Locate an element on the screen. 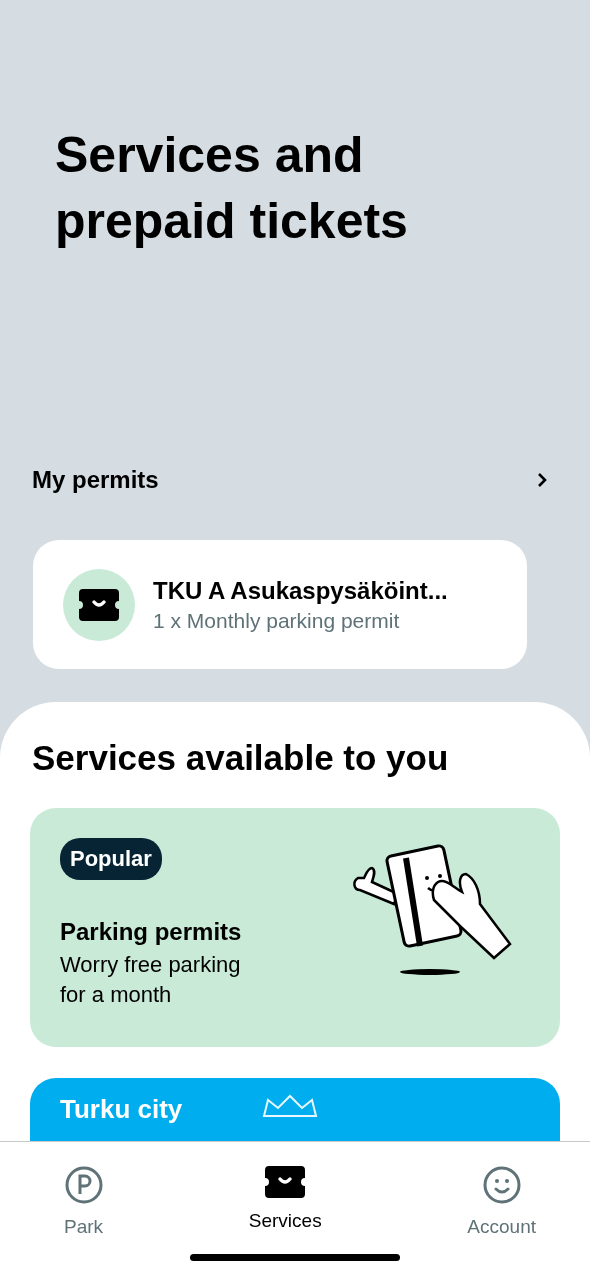 The image size is (590, 1279). nav-tab: Account is located at coordinates (501, 1202).